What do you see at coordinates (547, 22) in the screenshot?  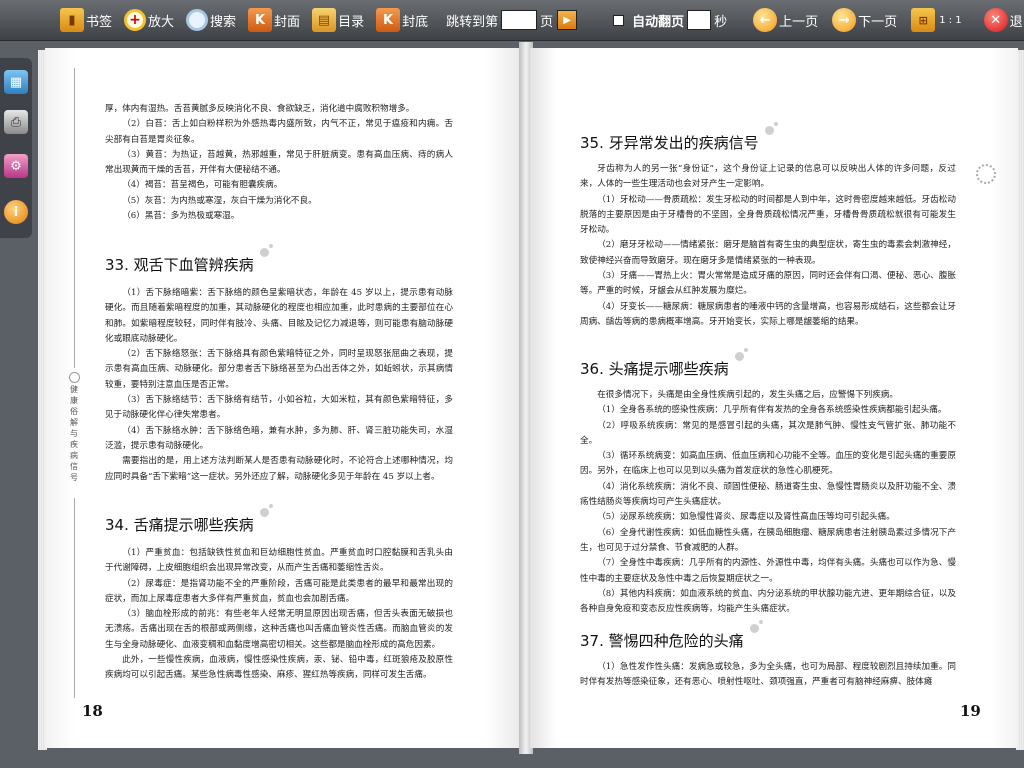 I see `page-unit-label: 页` at bounding box center [547, 22].